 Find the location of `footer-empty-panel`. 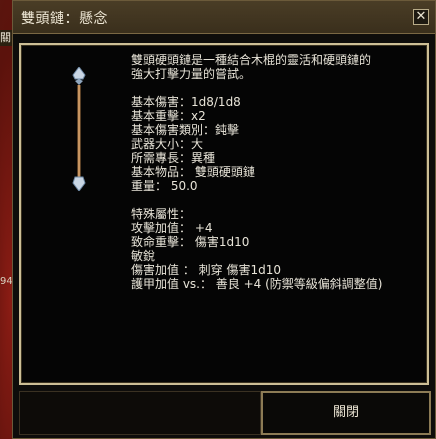

footer-empty-panel is located at coordinates (140, 413).